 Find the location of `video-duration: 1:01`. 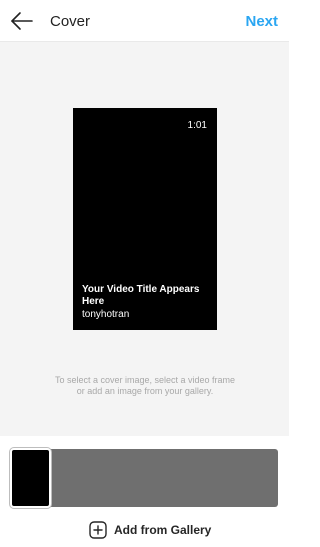

video-duration: 1:01 is located at coordinates (197, 125).